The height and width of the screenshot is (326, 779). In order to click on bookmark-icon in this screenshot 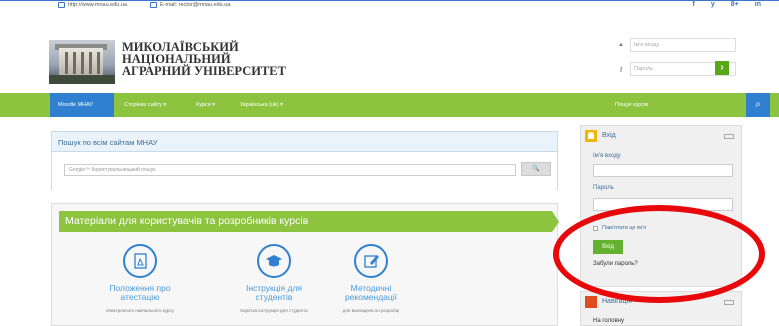, I will do `click(61, 5)`.